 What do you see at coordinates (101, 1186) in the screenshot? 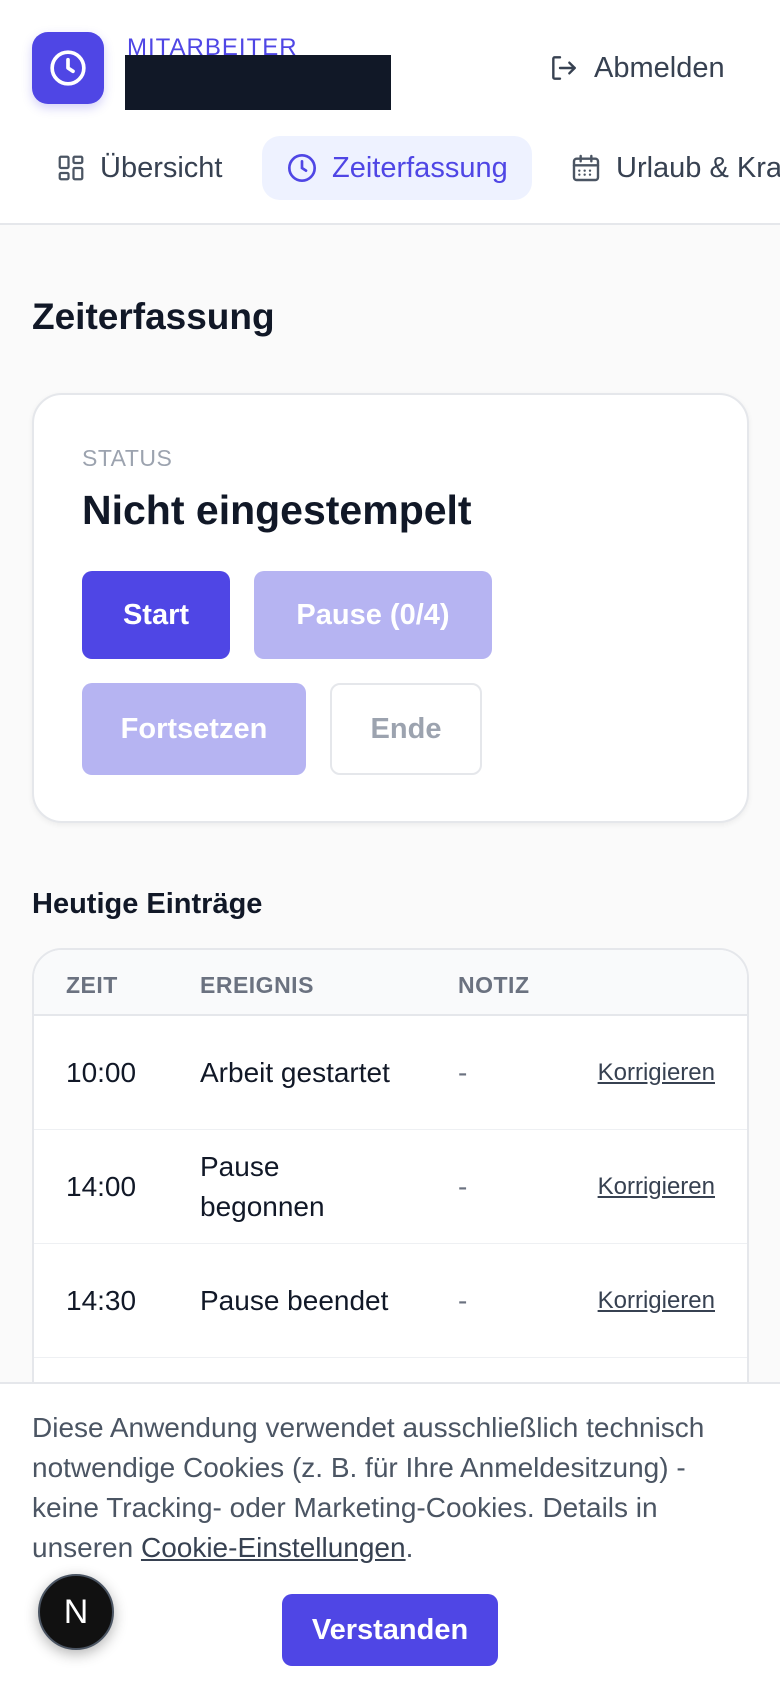
I see `entry-time: 14:00` at bounding box center [101, 1186].